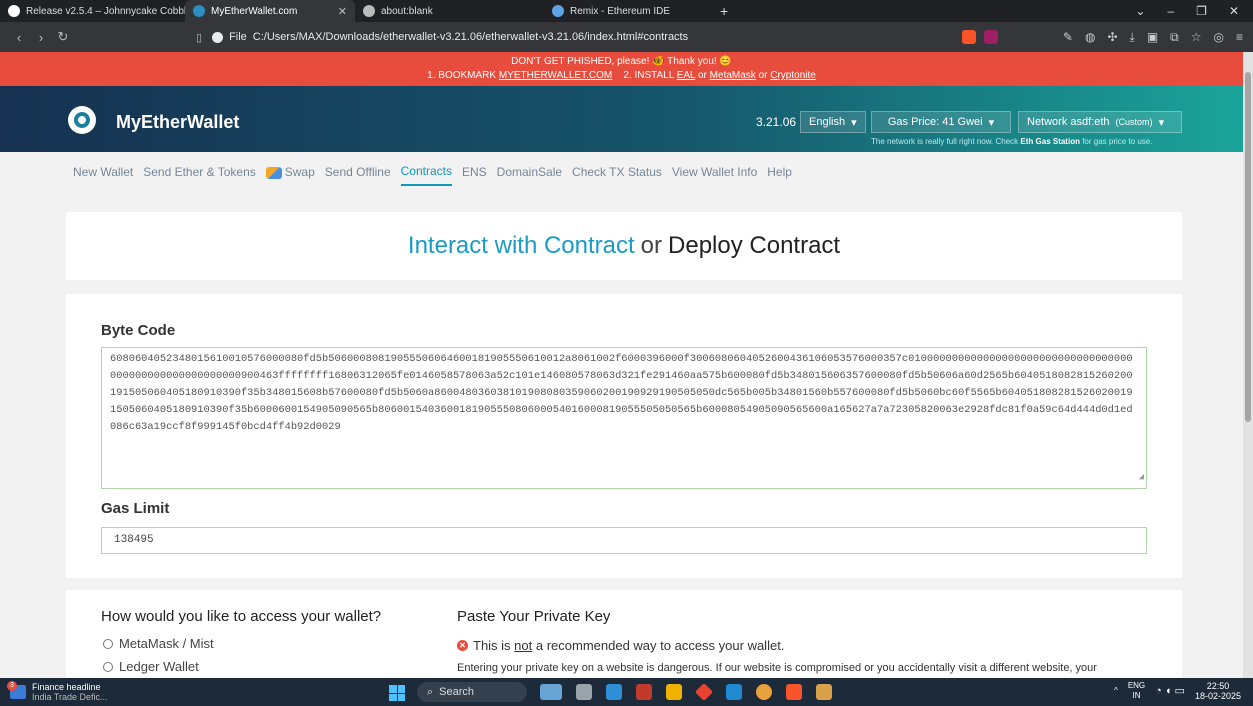 The height and width of the screenshot is (706, 1253). Describe the element at coordinates (764, 692) in the screenshot. I see `chrome-icon` at that location.